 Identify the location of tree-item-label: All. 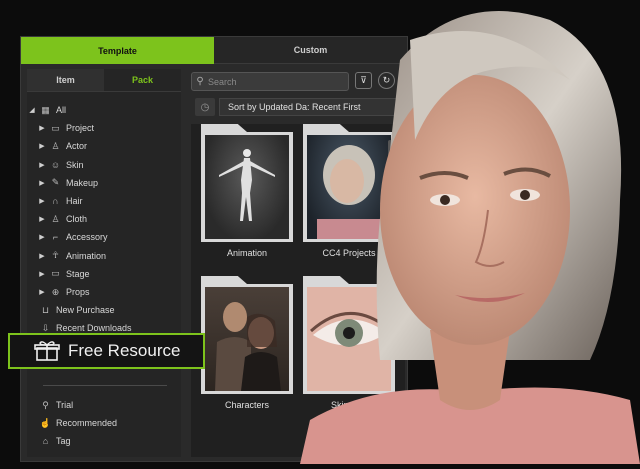
(61, 110).